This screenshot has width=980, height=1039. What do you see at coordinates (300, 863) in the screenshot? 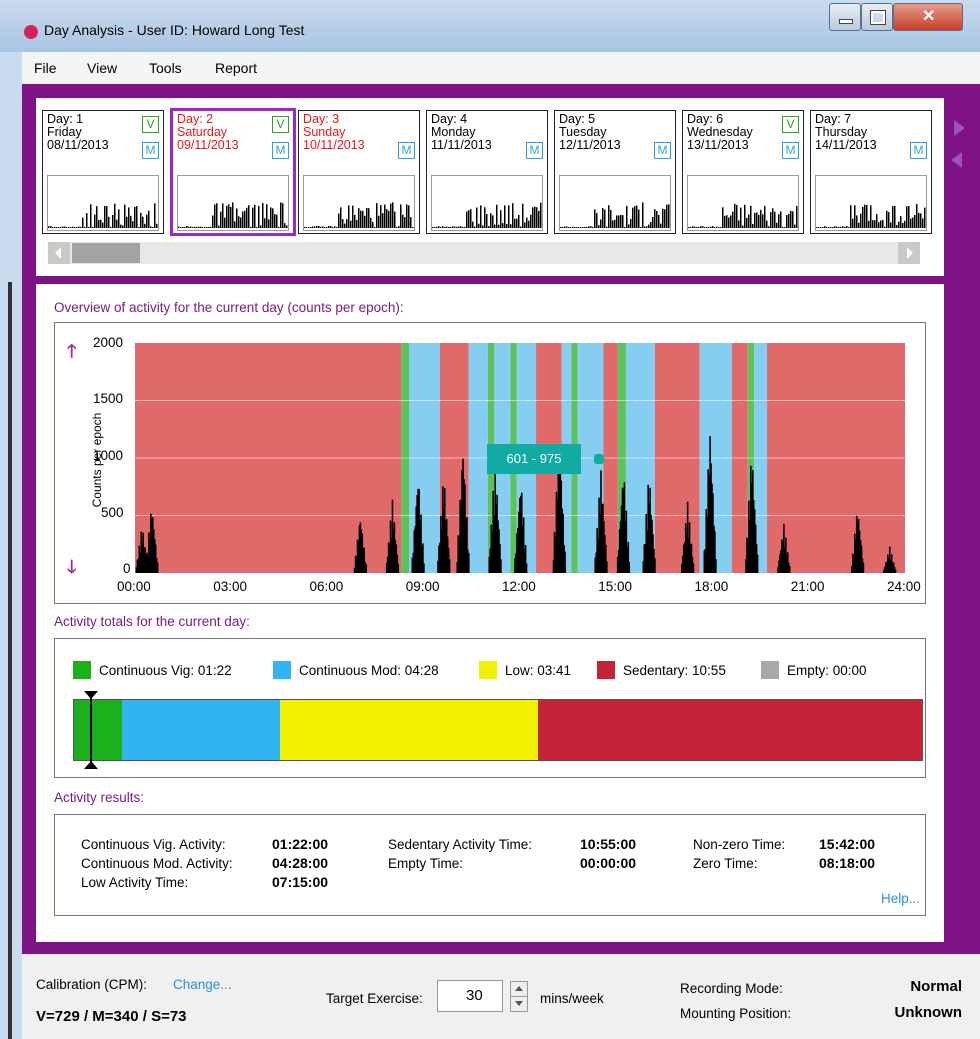
I see `result-value: 04:28:00` at bounding box center [300, 863].